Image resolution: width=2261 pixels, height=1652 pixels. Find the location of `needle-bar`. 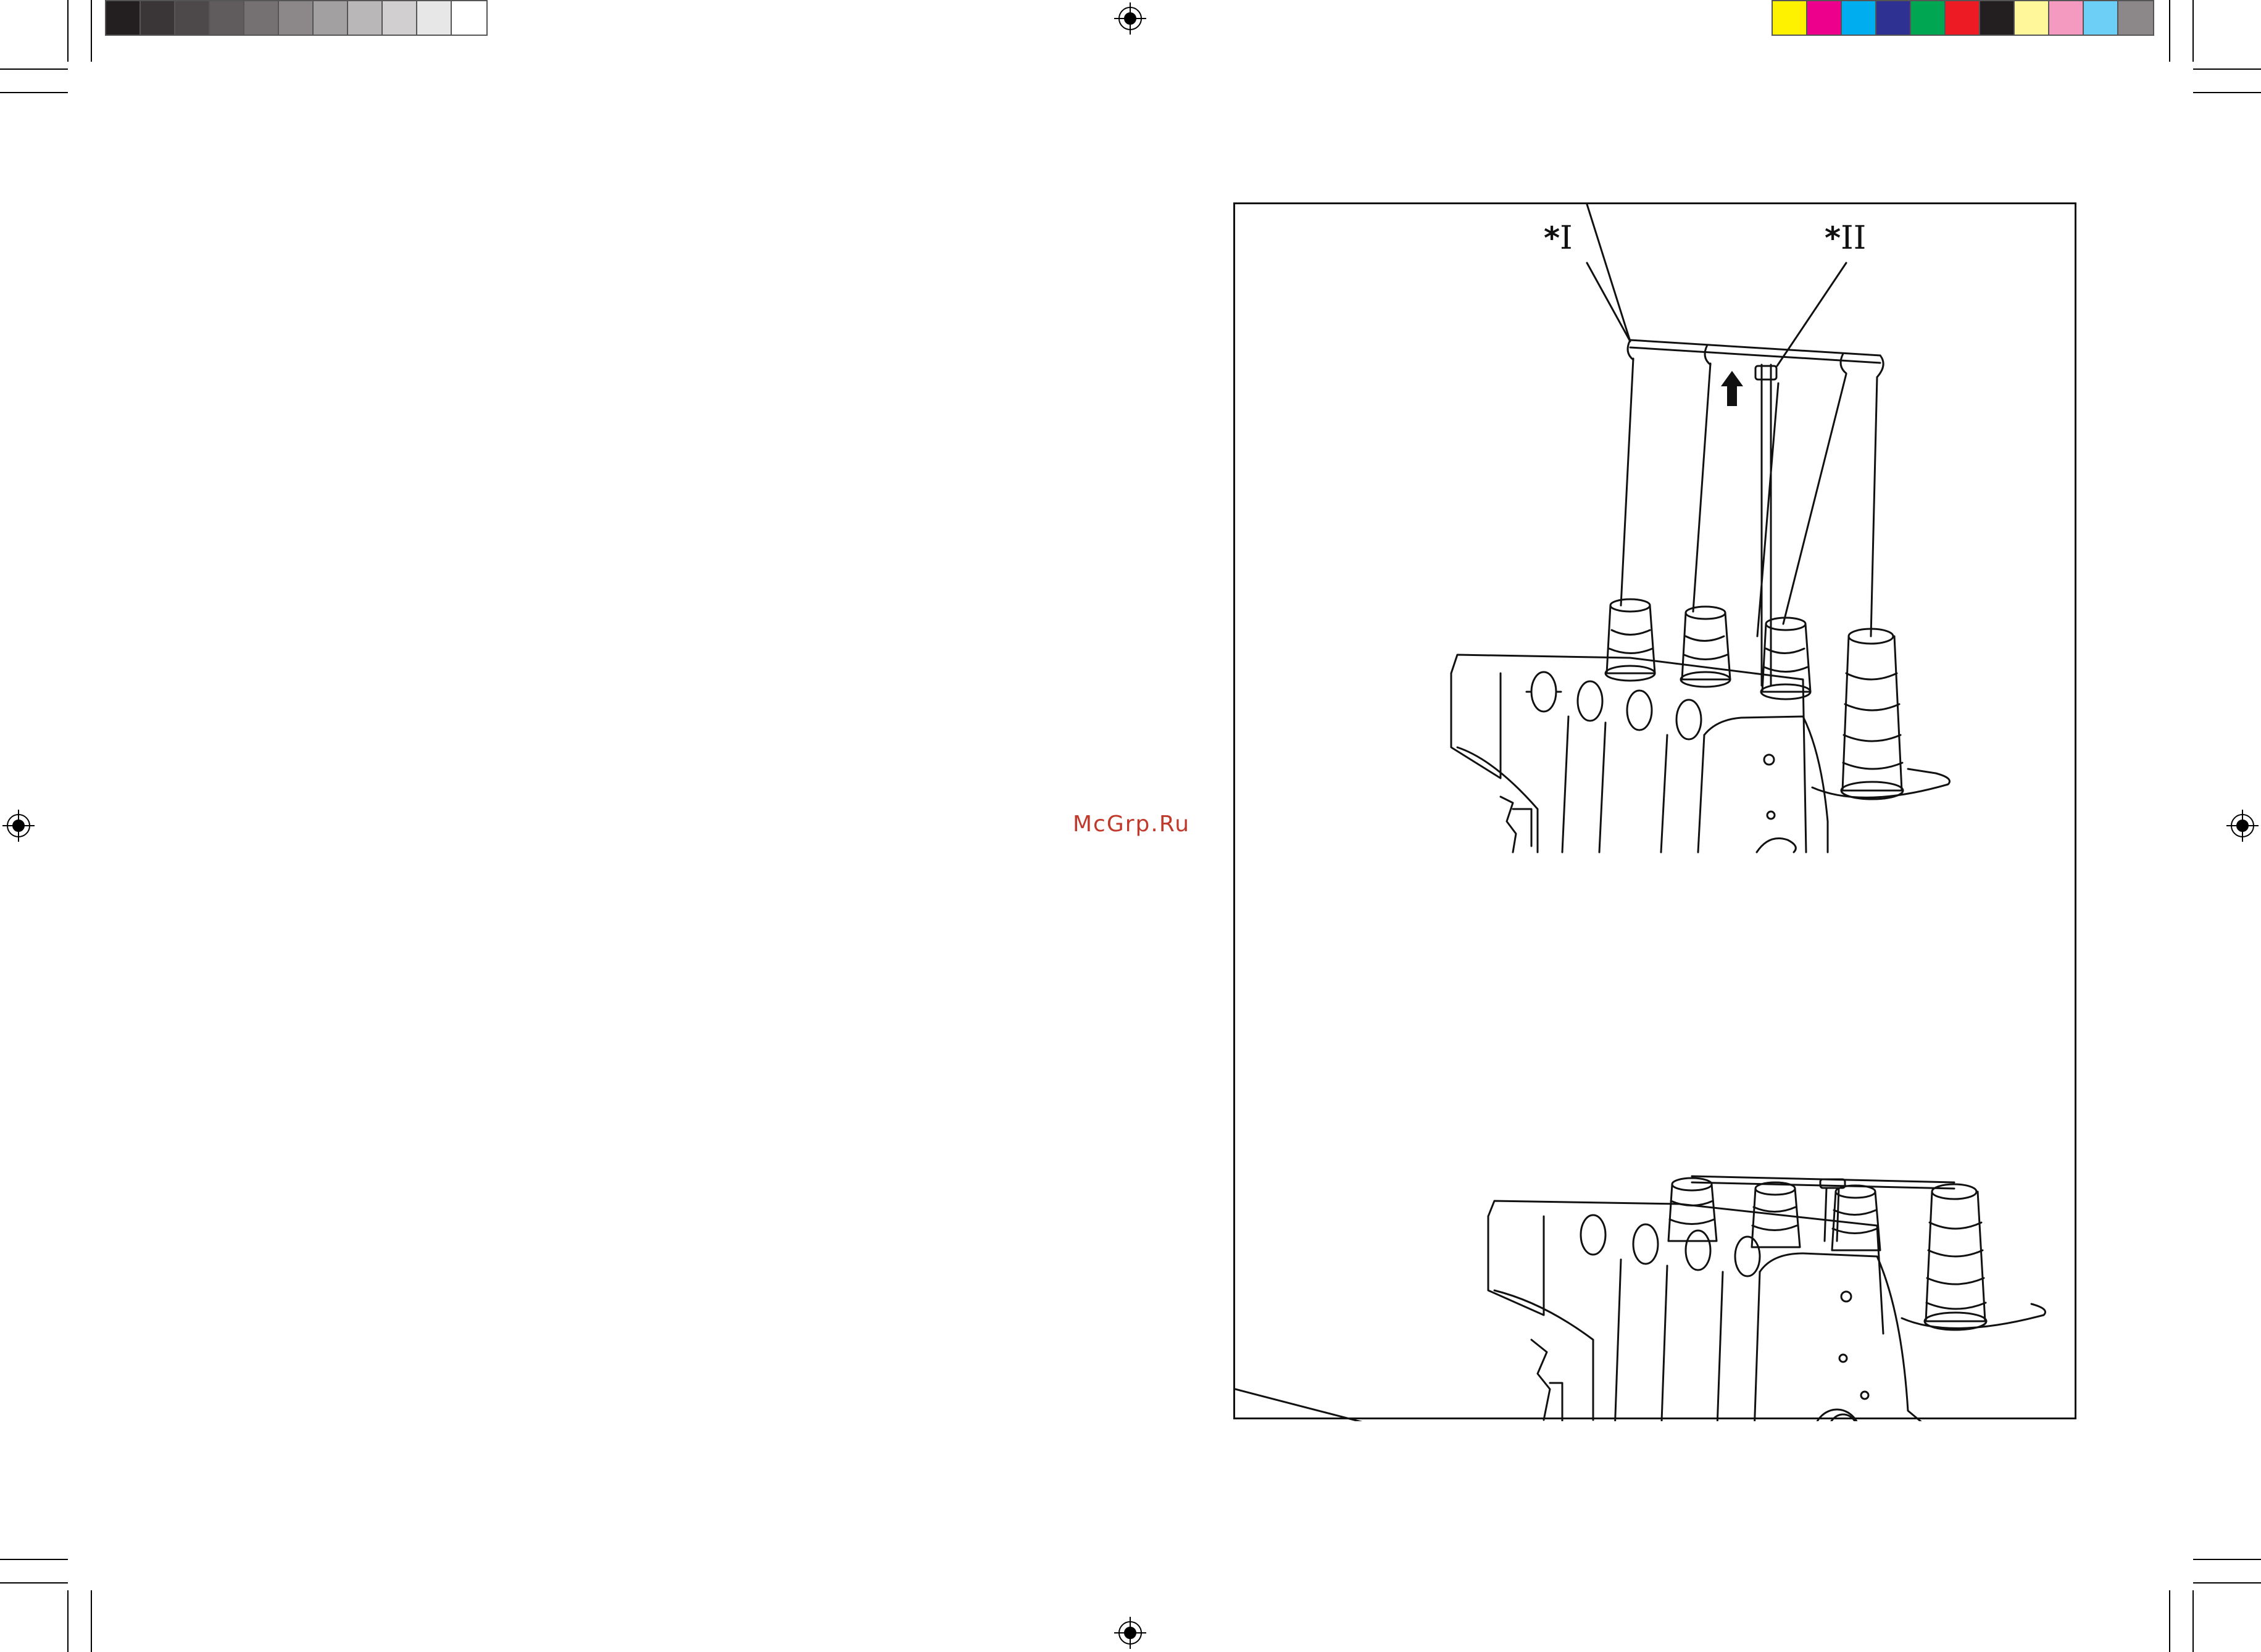

needle-bar is located at coordinates (1540, 1380).